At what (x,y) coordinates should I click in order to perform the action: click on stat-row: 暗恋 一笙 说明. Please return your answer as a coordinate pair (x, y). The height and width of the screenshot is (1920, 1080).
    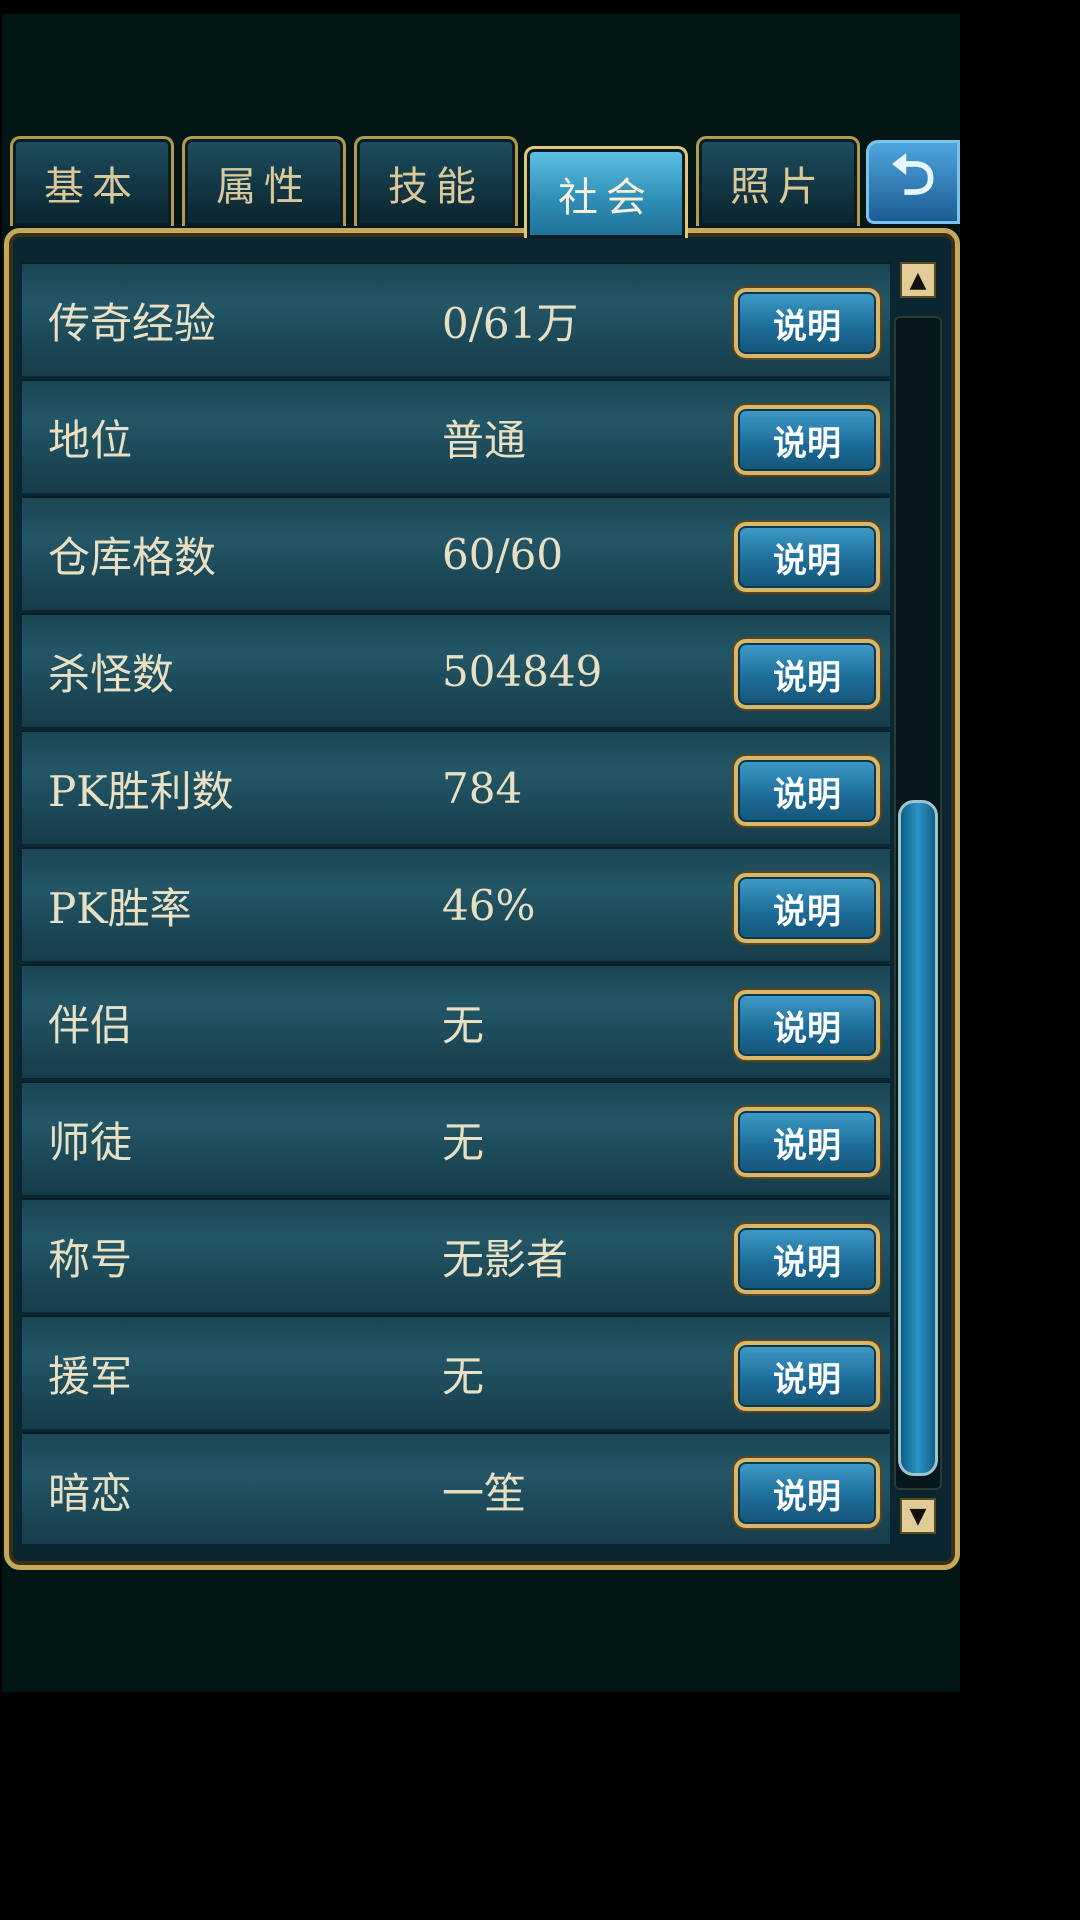
    Looking at the image, I should click on (456, 1488).